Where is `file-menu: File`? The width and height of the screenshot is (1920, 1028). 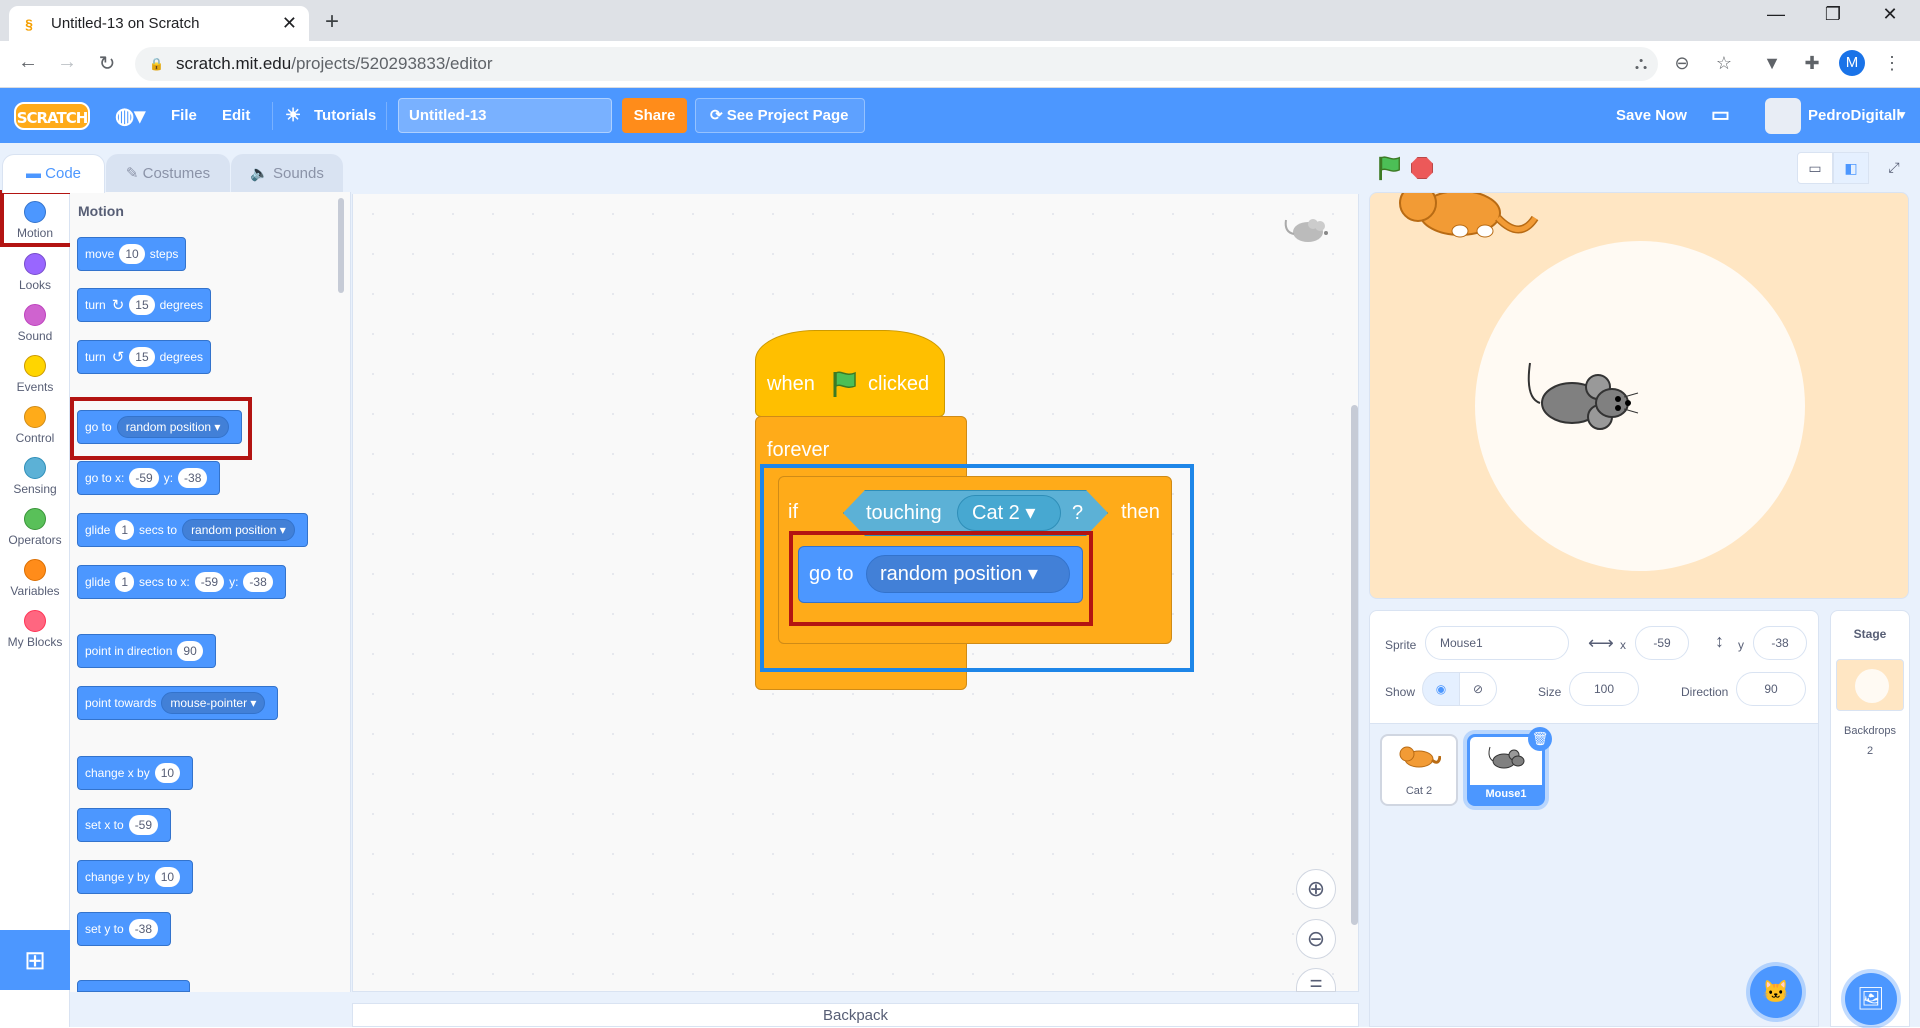
file-menu: File is located at coordinates (184, 115).